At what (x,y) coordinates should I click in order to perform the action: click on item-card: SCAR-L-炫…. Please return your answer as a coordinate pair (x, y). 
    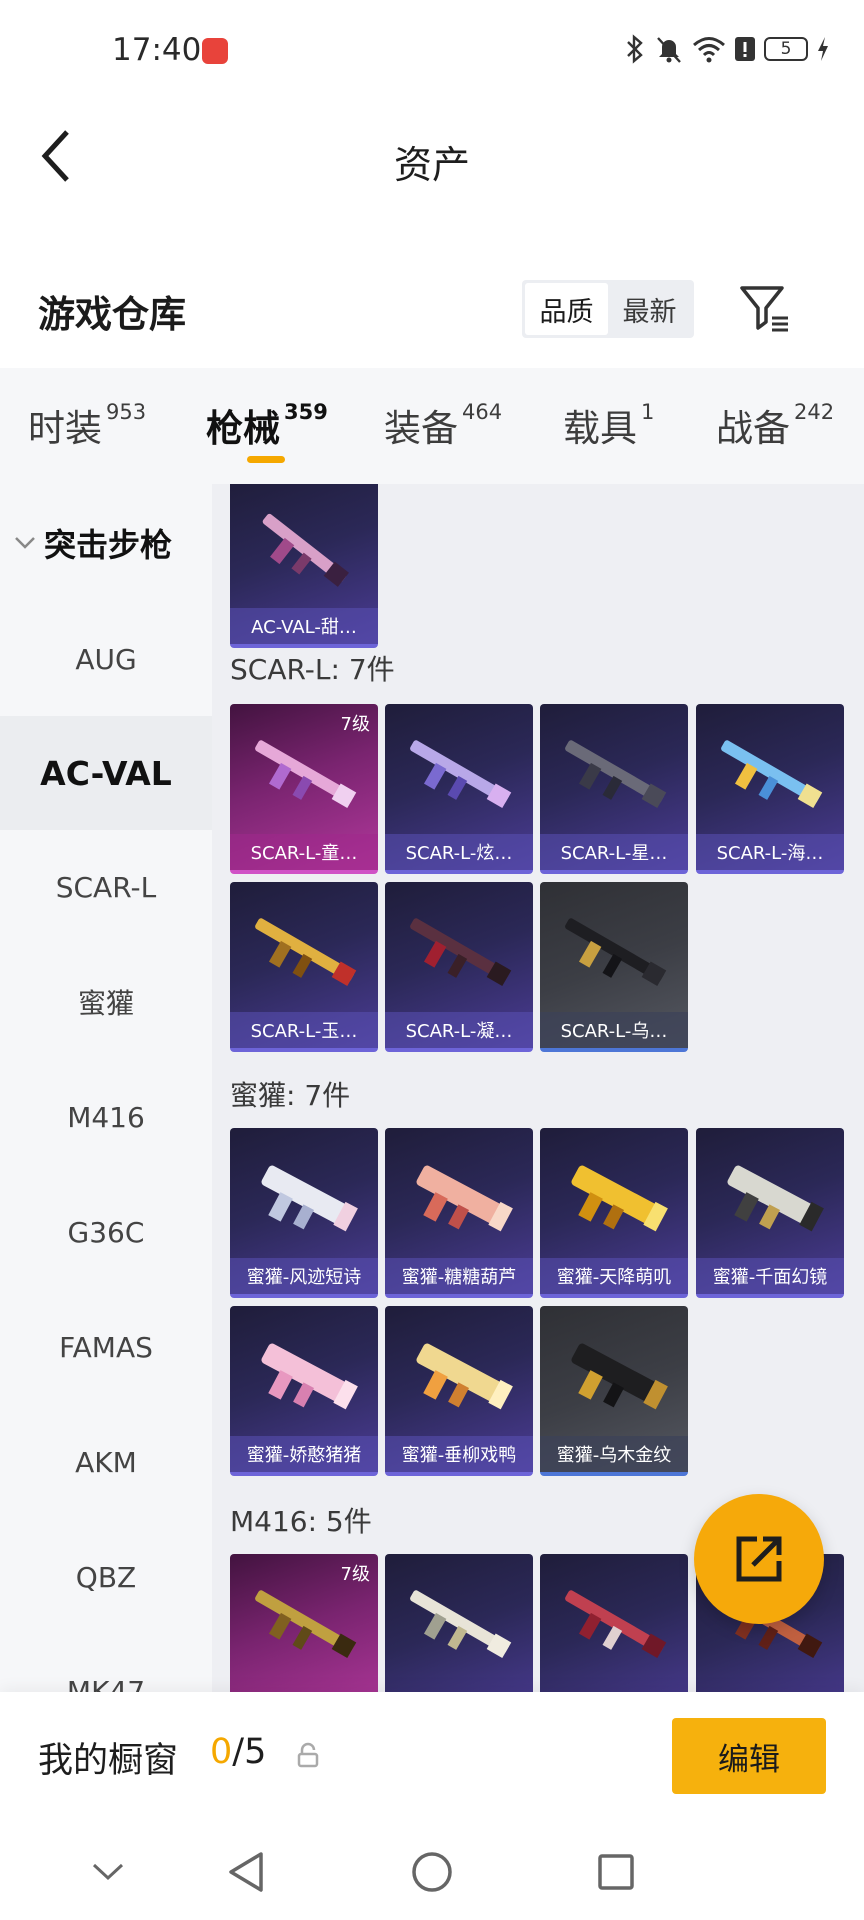
    Looking at the image, I should click on (459, 789).